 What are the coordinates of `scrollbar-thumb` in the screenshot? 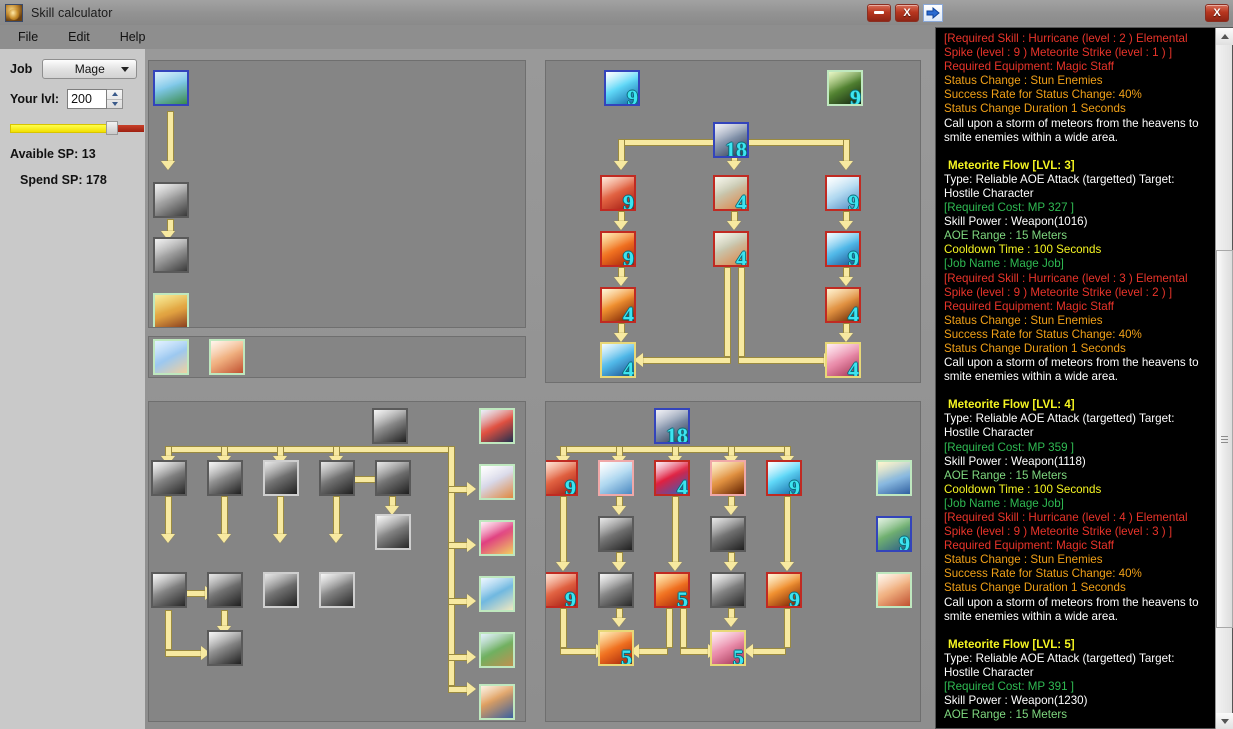 It's located at (1224, 439).